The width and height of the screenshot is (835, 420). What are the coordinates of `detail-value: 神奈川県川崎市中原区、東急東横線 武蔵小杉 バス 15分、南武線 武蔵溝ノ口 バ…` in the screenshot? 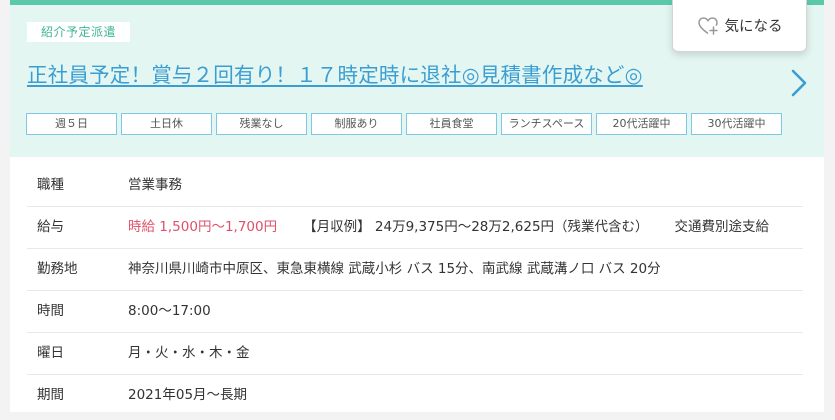 It's located at (394, 269).